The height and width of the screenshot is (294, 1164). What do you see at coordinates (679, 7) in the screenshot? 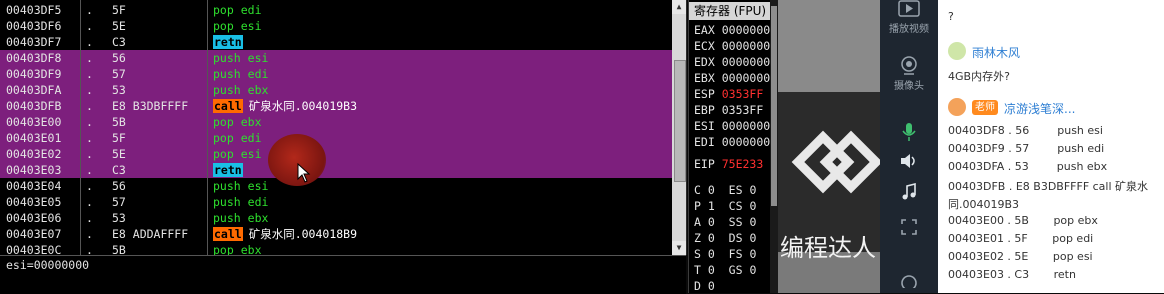
I see `scroll-up-icon: ▲` at bounding box center [679, 7].